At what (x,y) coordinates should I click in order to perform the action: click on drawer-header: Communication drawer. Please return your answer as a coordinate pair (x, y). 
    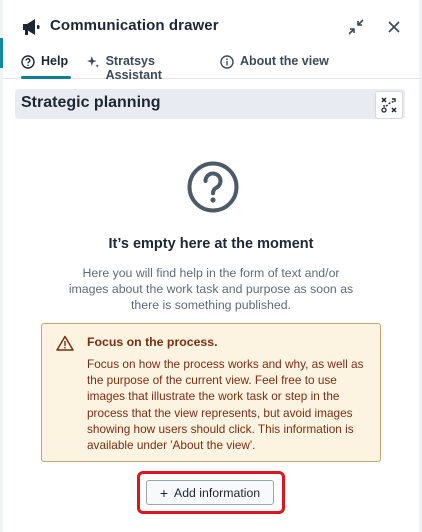
    Looking at the image, I should click on (211, 25).